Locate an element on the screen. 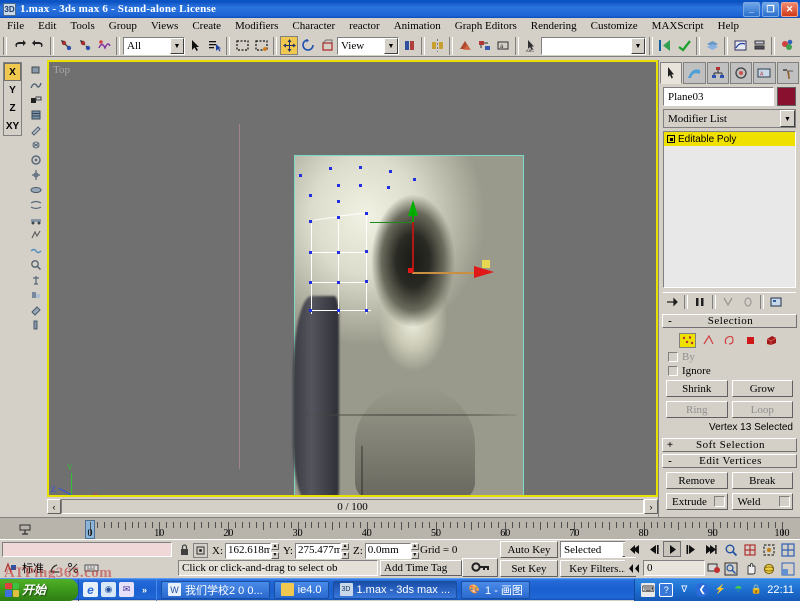 This screenshot has height=601, width=800. coord-y-field: Y: 275.477m ▲ ▼ is located at coordinates (315, 550).